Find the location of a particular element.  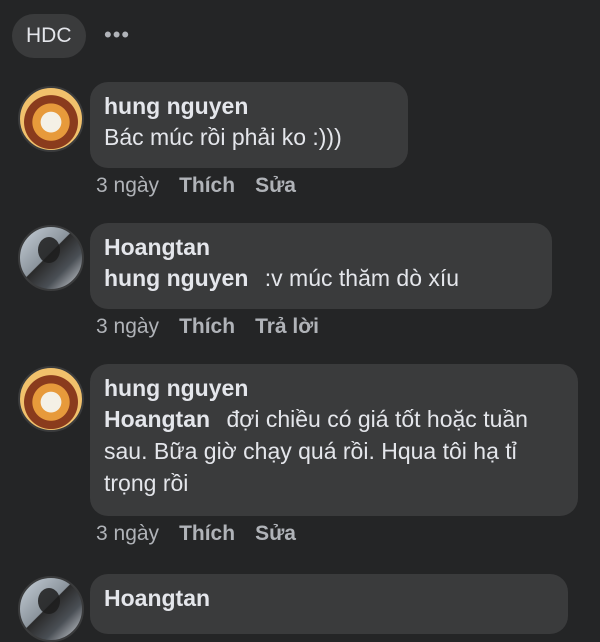

comment-text: :v múc thăm dò xíu is located at coordinates (362, 278).